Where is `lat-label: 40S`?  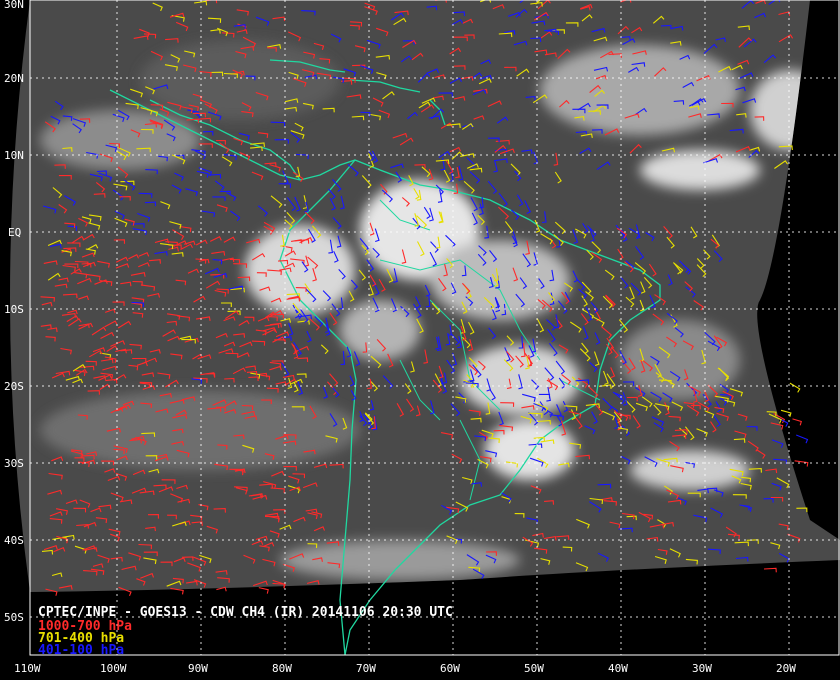
lat-label: 40S is located at coordinates (14, 540).